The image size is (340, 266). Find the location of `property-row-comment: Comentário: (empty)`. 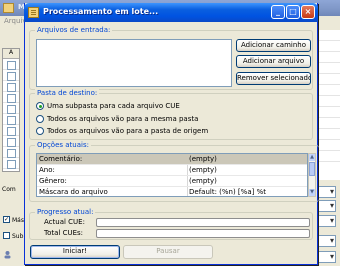

property-row-comment: Comentário: (empty) is located at coordinates (172, 159).